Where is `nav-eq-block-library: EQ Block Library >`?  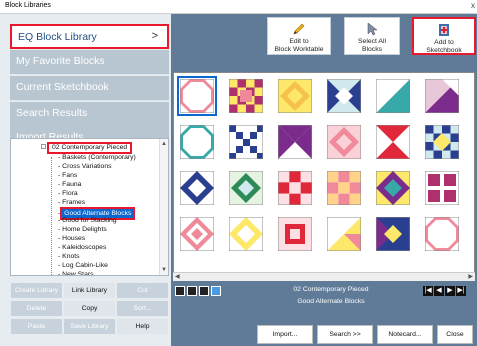
nav-eq-block-library: EQ Block Library > is located at coordinates (89, 36).